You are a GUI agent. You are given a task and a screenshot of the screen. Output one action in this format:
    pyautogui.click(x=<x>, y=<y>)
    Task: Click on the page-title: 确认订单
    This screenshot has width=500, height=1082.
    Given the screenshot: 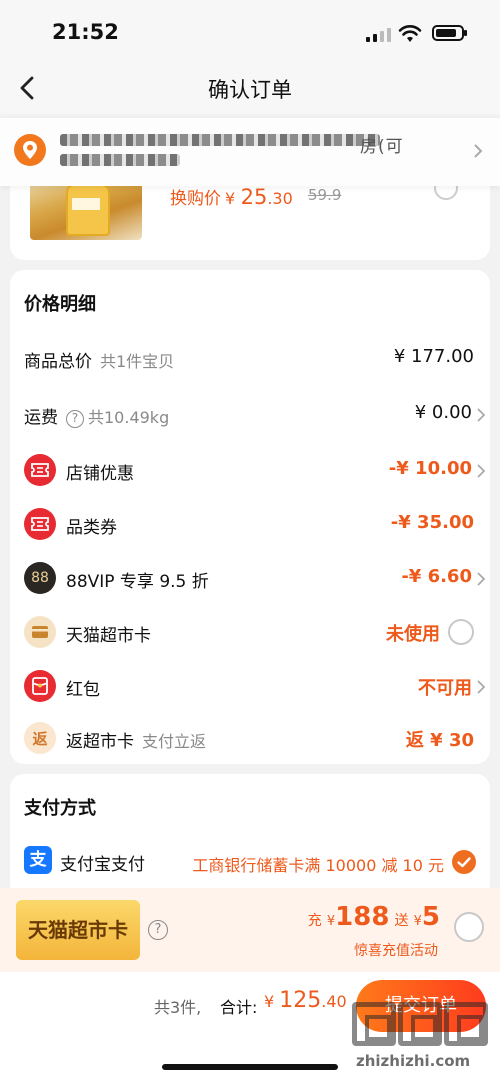 What is the action you would take?
    pyautogui.click(x=250, y=90)
    